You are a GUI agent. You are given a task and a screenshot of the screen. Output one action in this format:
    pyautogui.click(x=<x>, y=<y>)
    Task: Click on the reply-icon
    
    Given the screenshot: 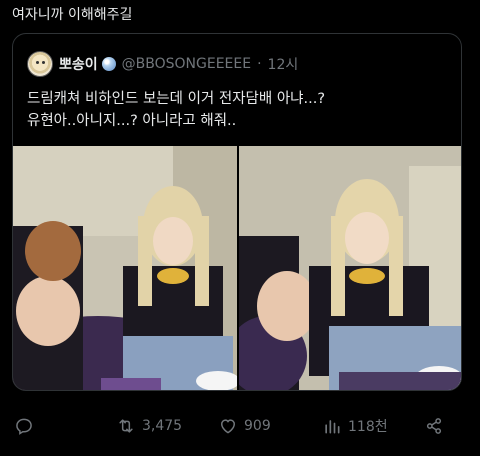 What is the action you would take?
    pyautogui.click(x=24, y=426)
    